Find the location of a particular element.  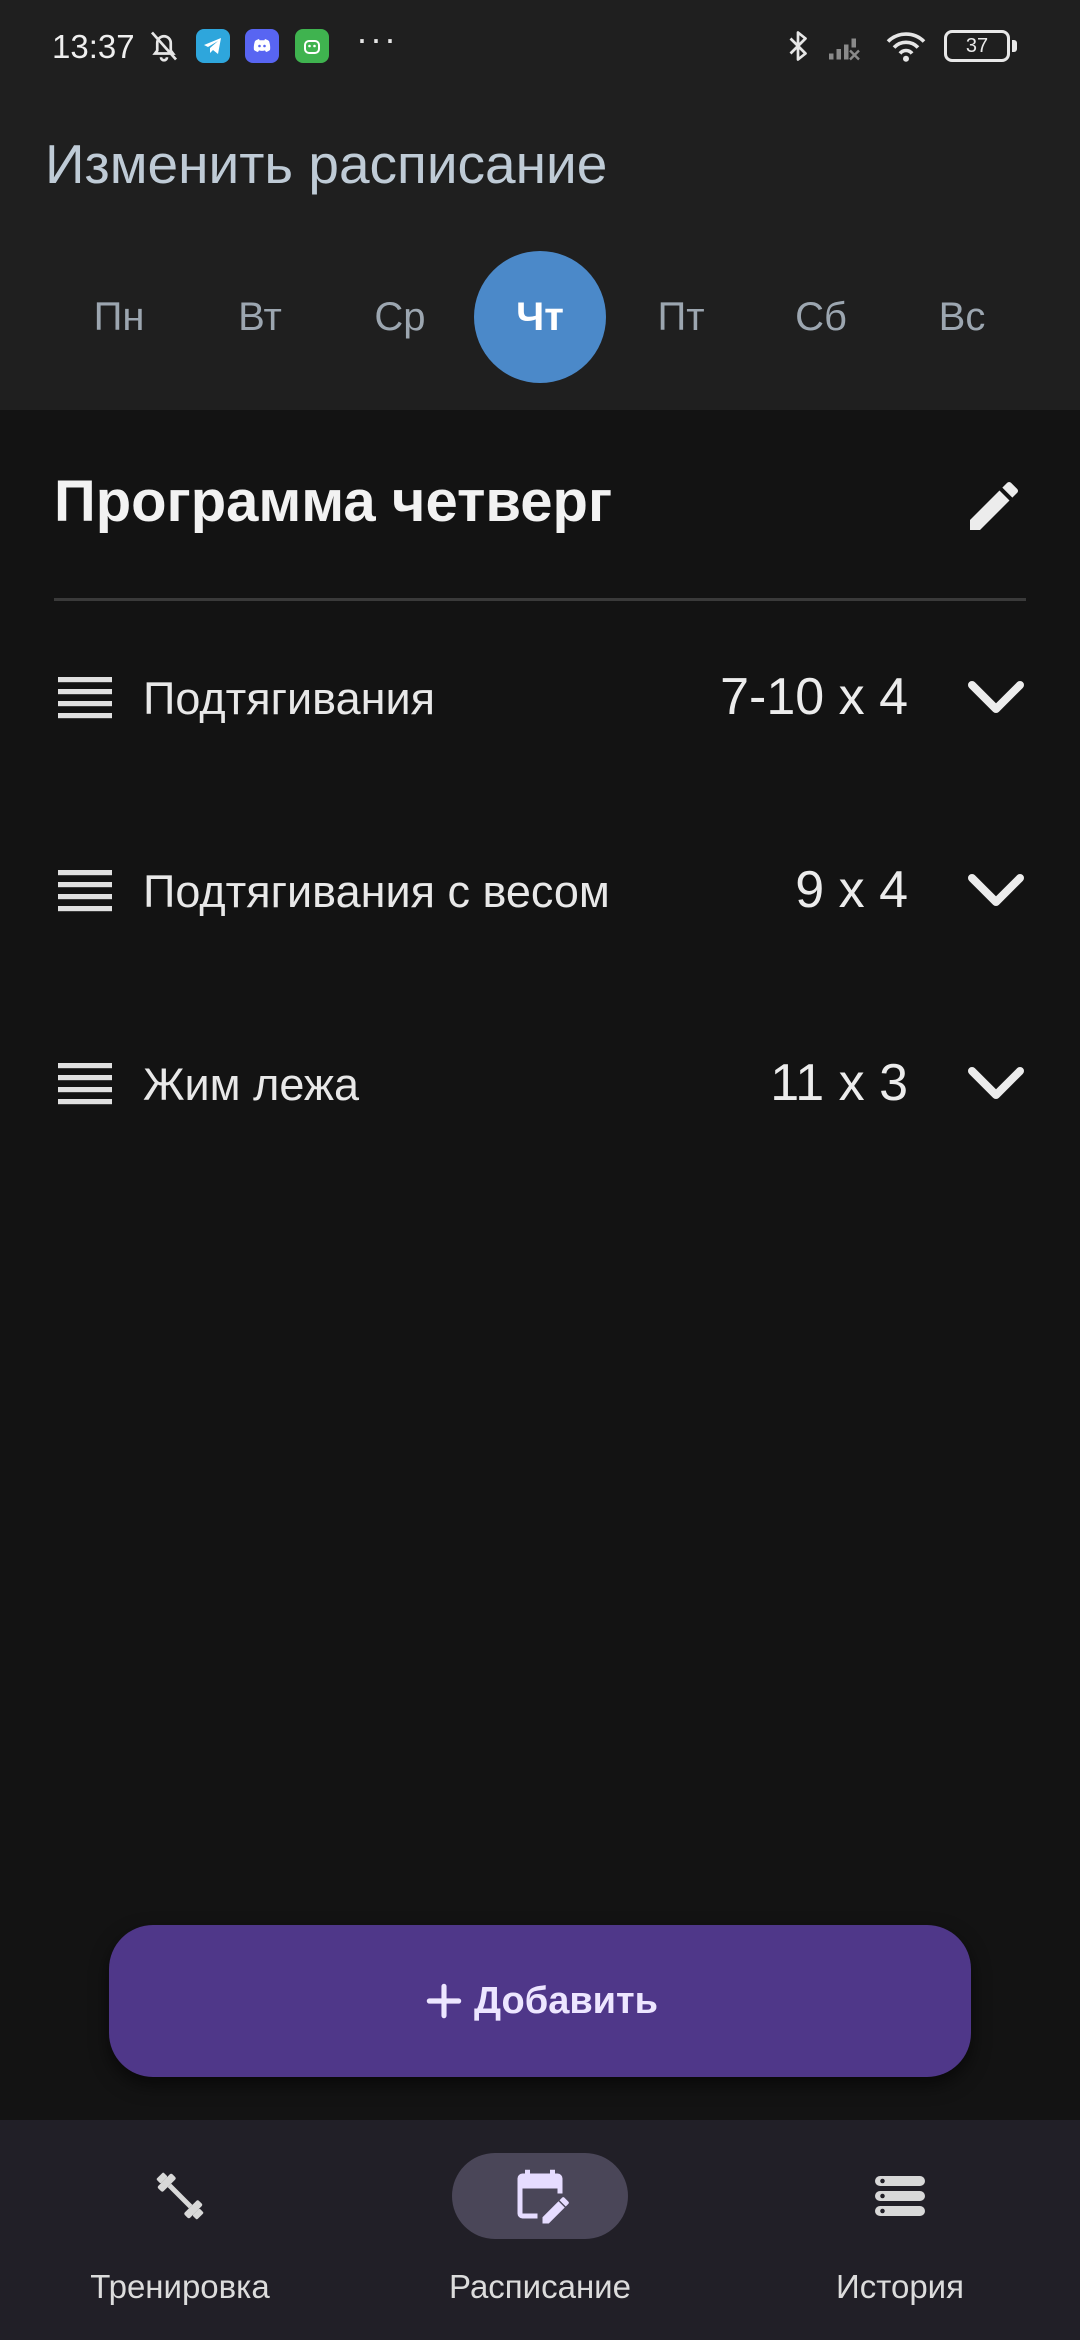

day-thursday: Чт is located at coordinates (540, 317).